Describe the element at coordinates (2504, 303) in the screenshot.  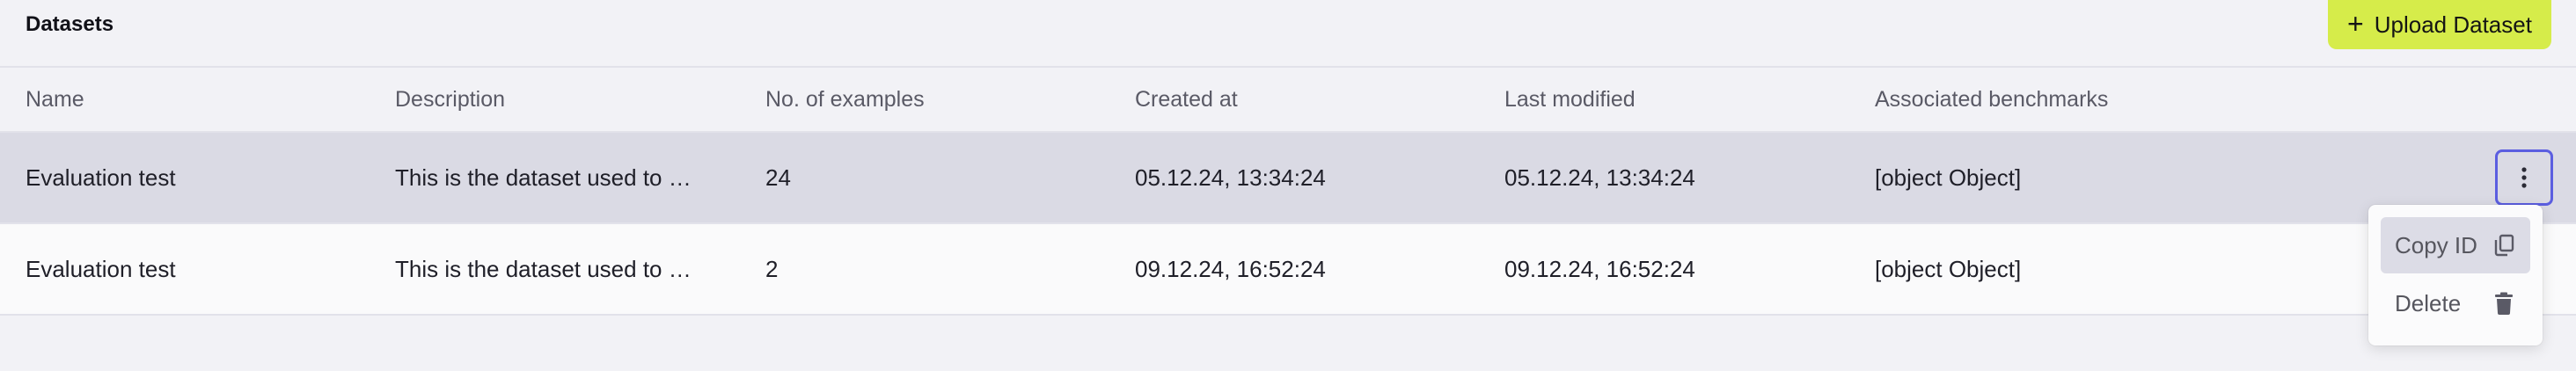
I see `trash-icon` at that location.